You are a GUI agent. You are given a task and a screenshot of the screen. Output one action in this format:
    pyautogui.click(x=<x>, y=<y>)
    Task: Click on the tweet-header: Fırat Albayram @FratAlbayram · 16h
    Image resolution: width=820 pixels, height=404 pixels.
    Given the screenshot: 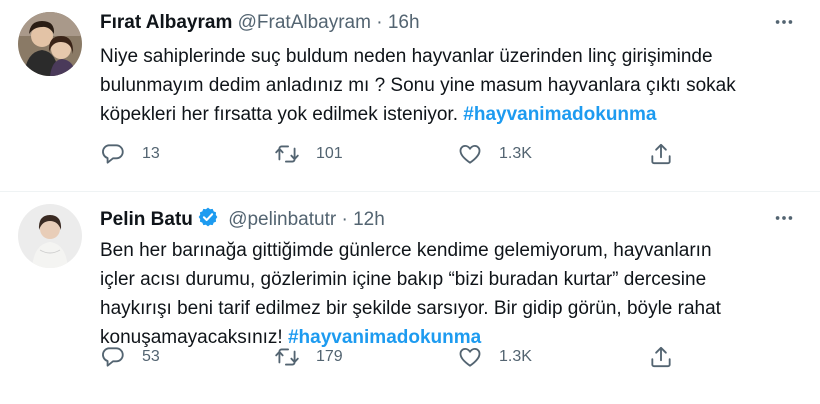 What is the action you would take?
    pyautogui.click(x=260, y=23)
    